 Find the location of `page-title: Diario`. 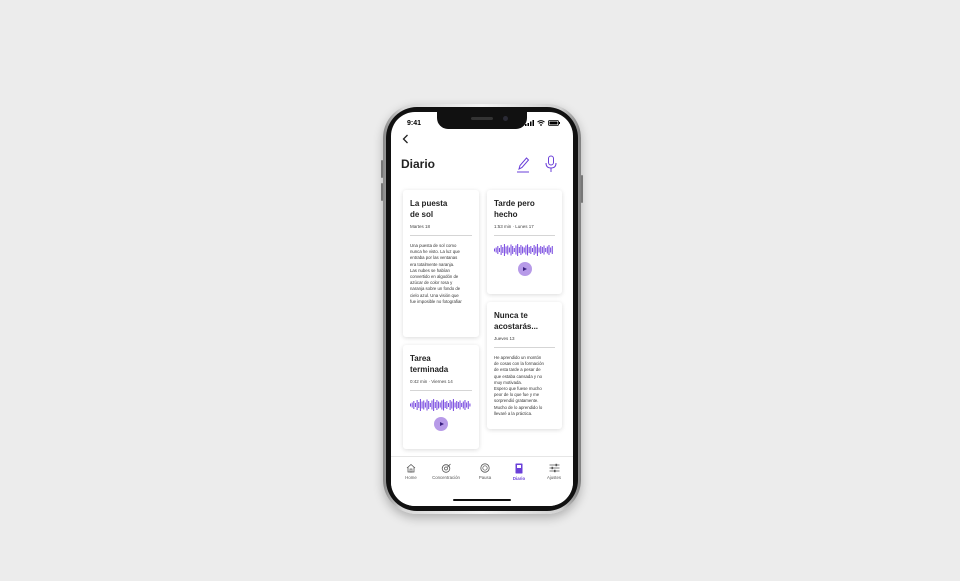

page-title: Diario is located at coordinates (418, 164).